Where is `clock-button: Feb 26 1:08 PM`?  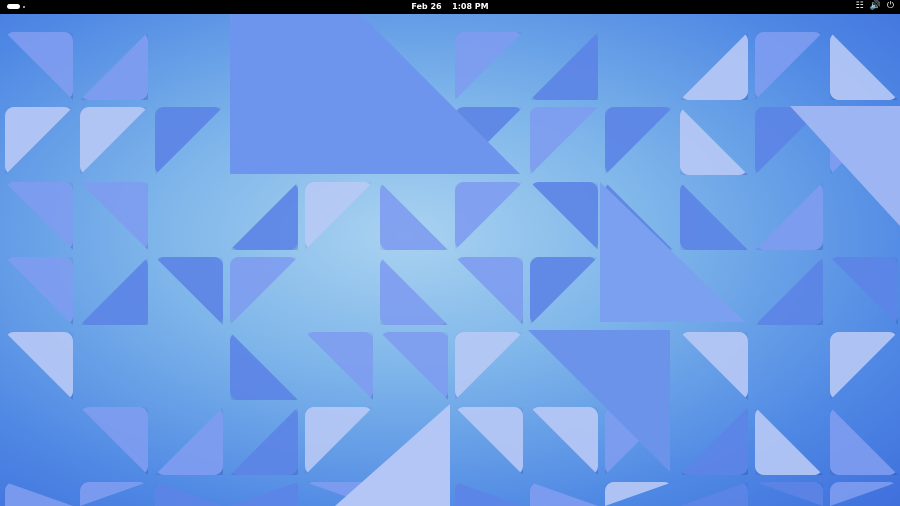 clock-button: Feb 26 1:08 PM is located at coordinates (450, 6).